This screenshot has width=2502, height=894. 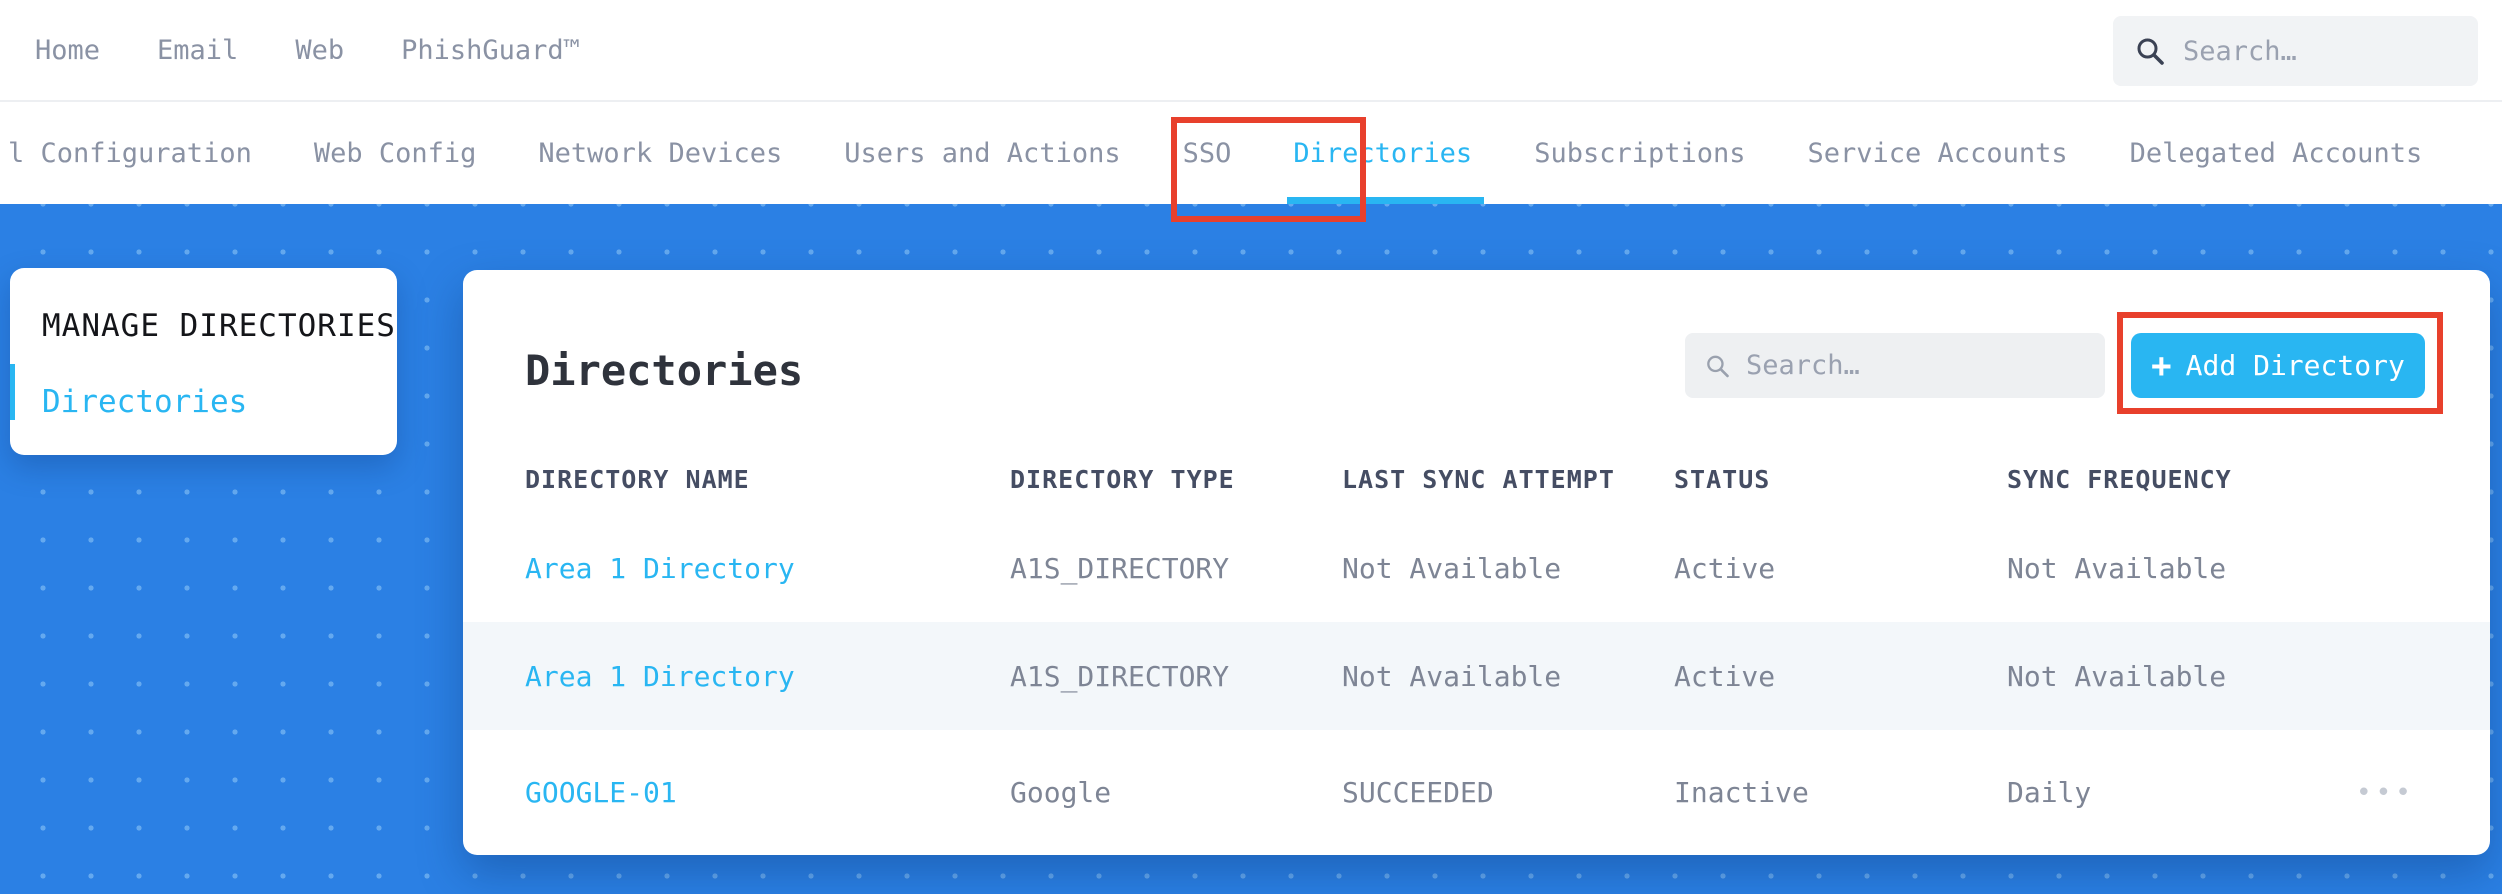 What do you see at coordinates (1385, 153) in the screenshot?
I see `settings-tab: Directories` at bounding box center [1385, 153].